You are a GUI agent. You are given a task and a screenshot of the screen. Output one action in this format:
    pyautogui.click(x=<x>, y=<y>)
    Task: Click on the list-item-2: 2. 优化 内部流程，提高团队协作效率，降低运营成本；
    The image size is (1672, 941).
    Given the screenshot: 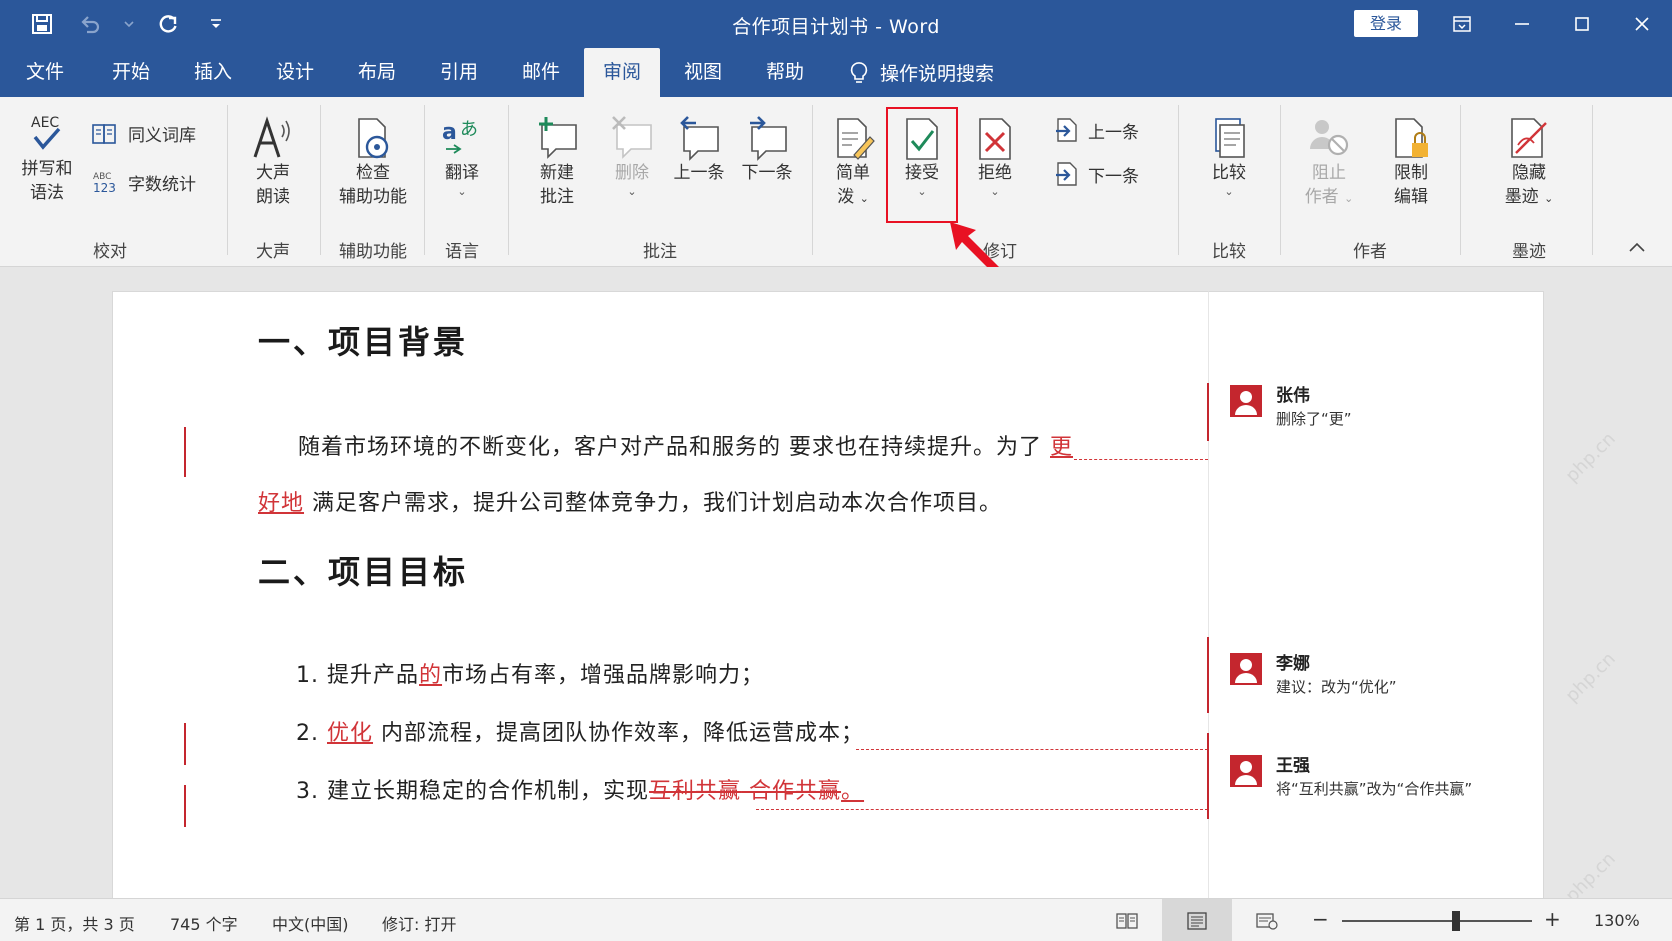 What is the action you would take?
    pyautogui.click(x=580, y=731)
    